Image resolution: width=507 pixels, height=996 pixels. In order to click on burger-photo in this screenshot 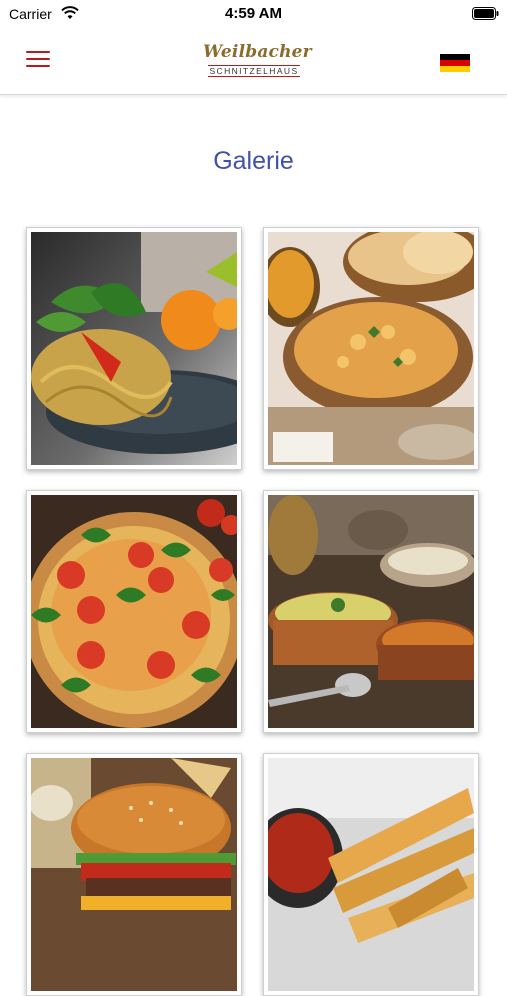, I will do `click(134, 874)`.